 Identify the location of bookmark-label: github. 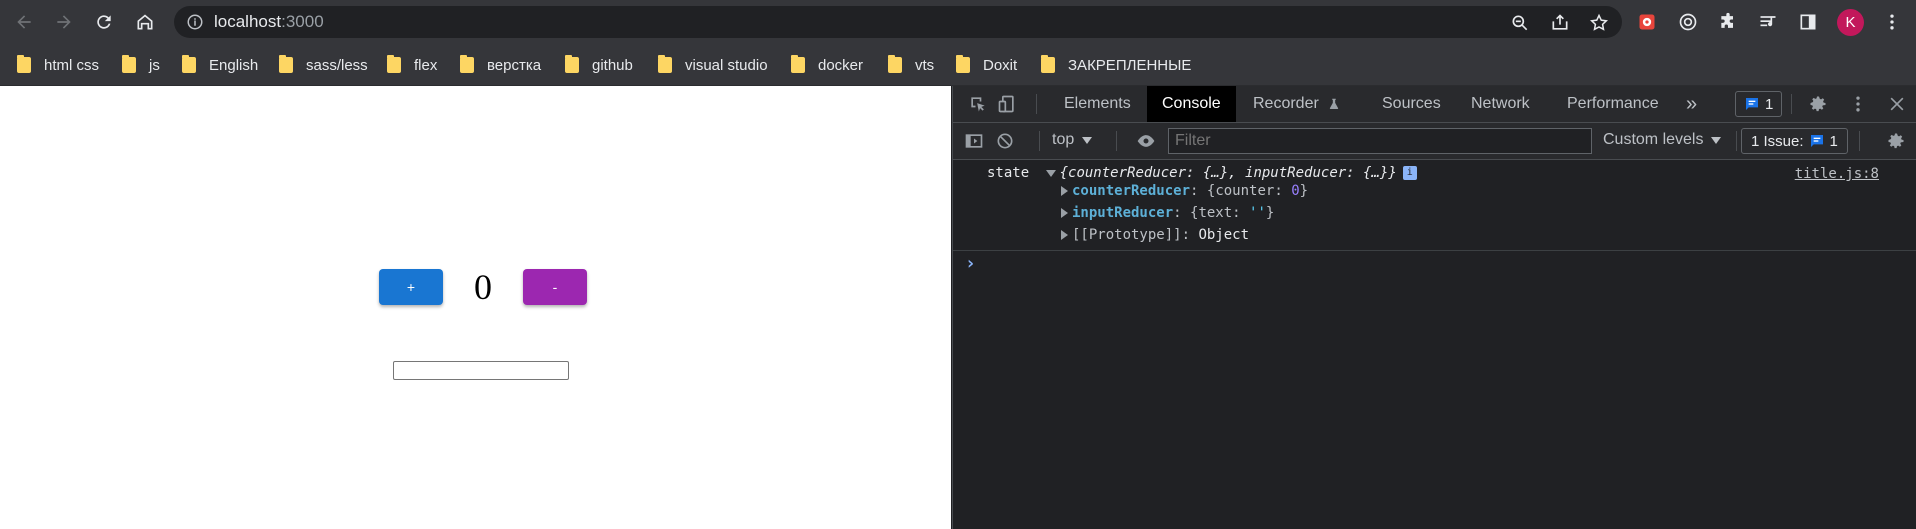
(612, 65).